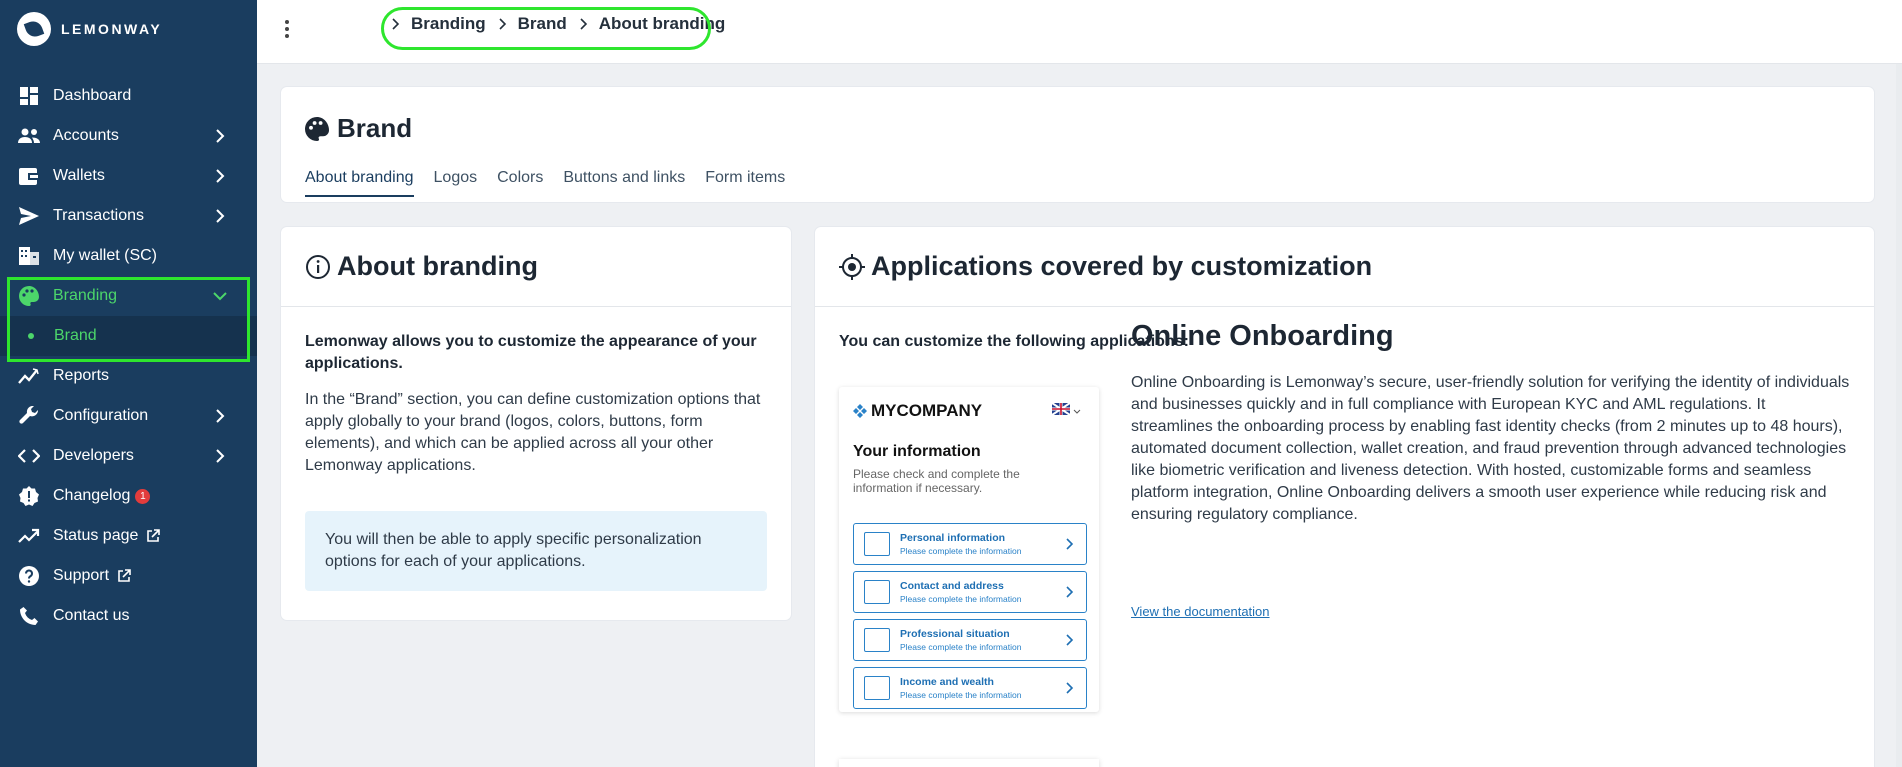 Image resolution: width=1902 pixels, height=767 pixels. What do you see at coordinates (927, 410) in the screenshot?
I see `preview-brand-text: MYCOMPANY` at bounding box center [927, 410].